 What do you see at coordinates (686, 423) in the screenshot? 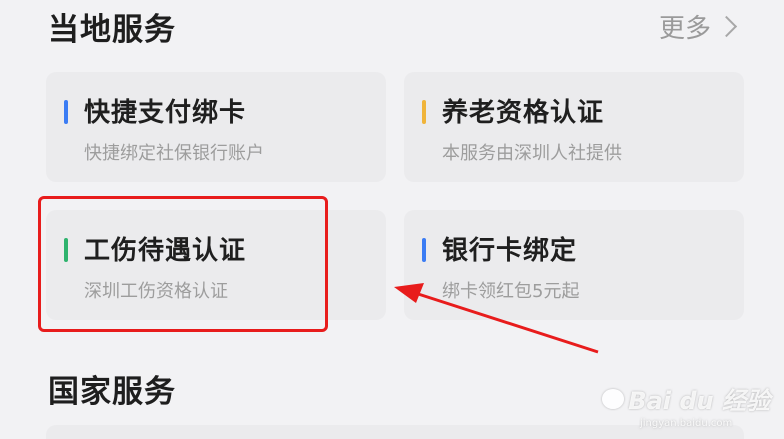
I see `watermark-url: jingyan.baidu.com` at bounding box center [686, 423].